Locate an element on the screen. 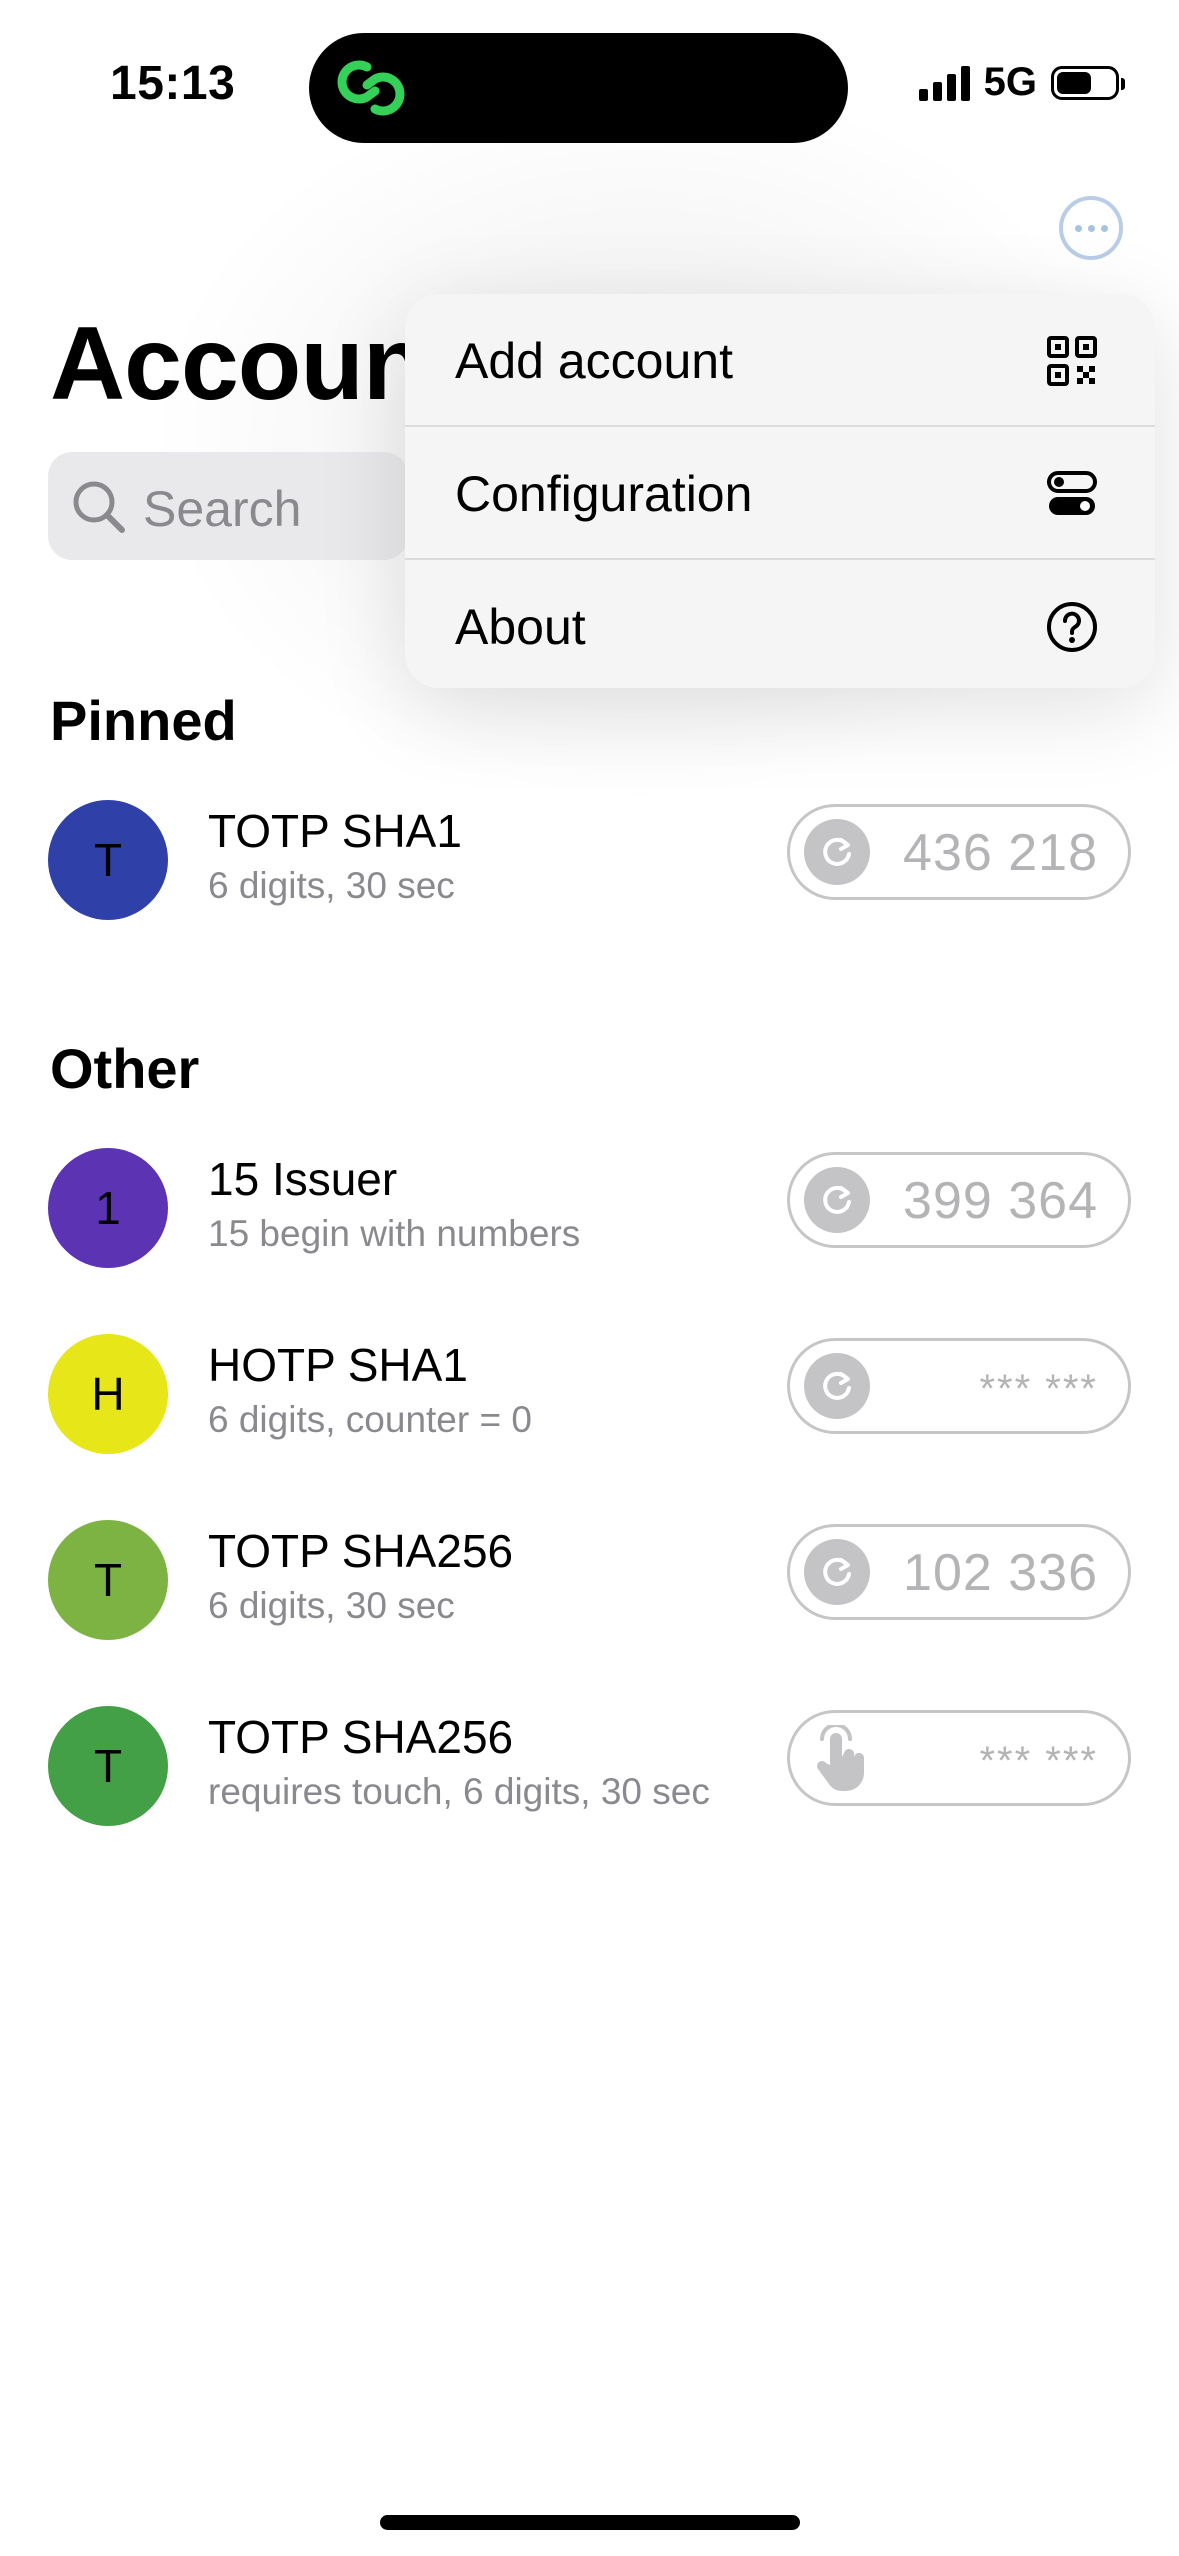  options-menu: Add account Configuration About is located at coordinates (780, 491).